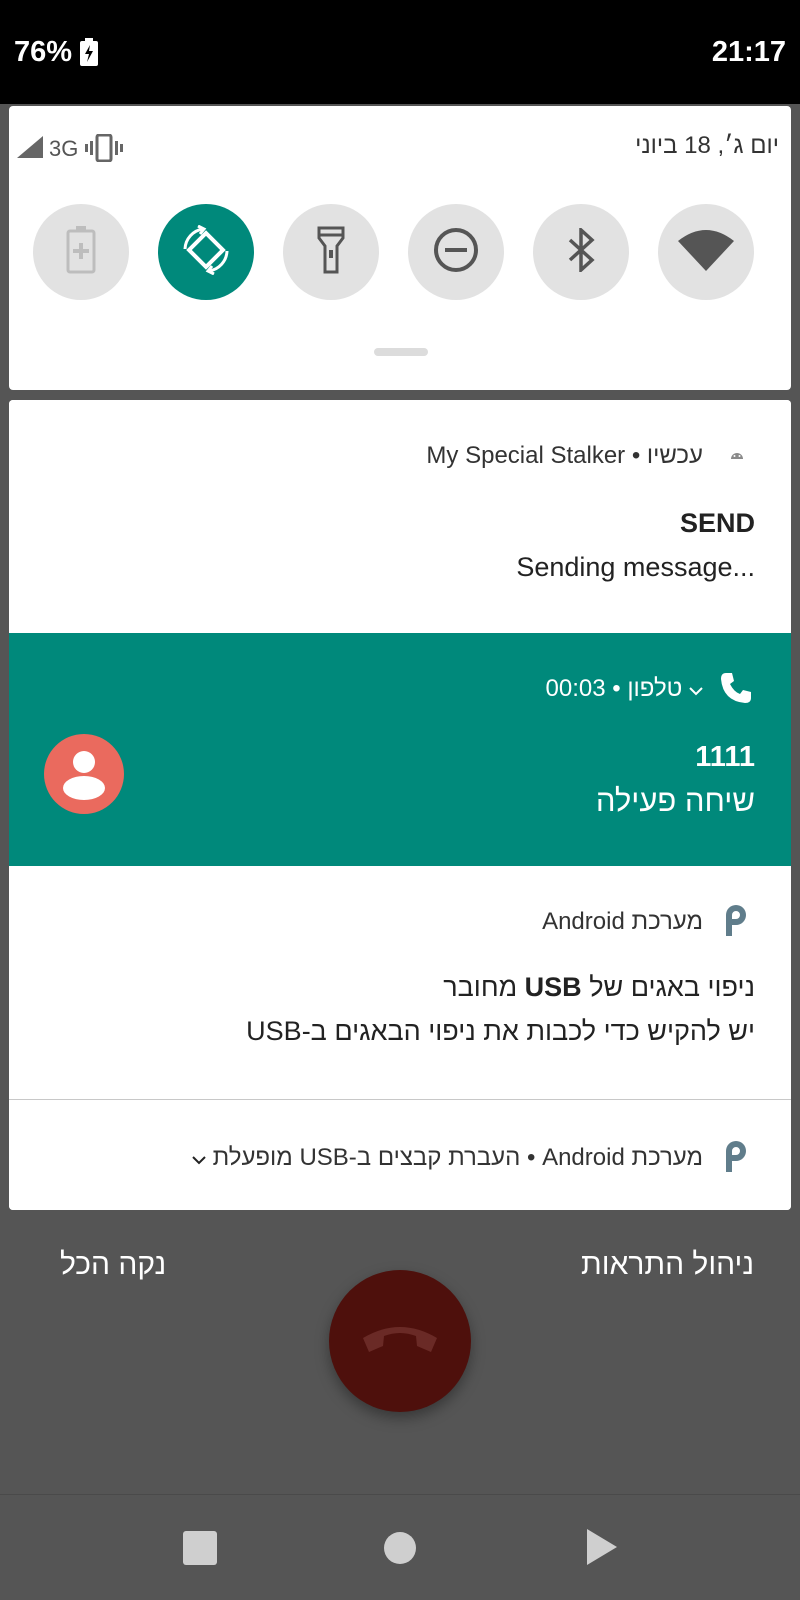  I want to click on back-button, so click(602, 1549).